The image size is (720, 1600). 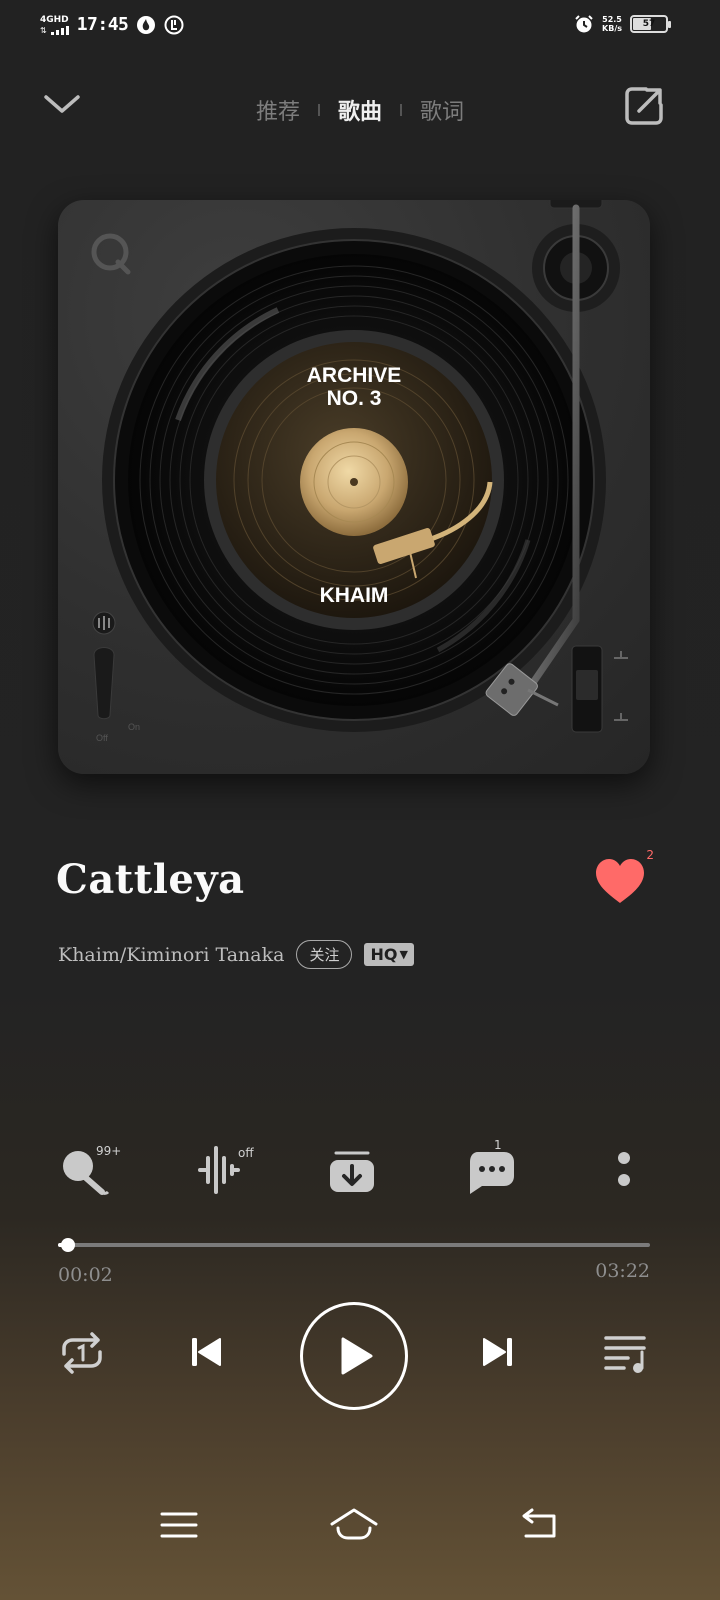 What do you see at coordinates (111, 254) in the screenshot?
I see `qq-music-logo` at bounding box center [111, 254].